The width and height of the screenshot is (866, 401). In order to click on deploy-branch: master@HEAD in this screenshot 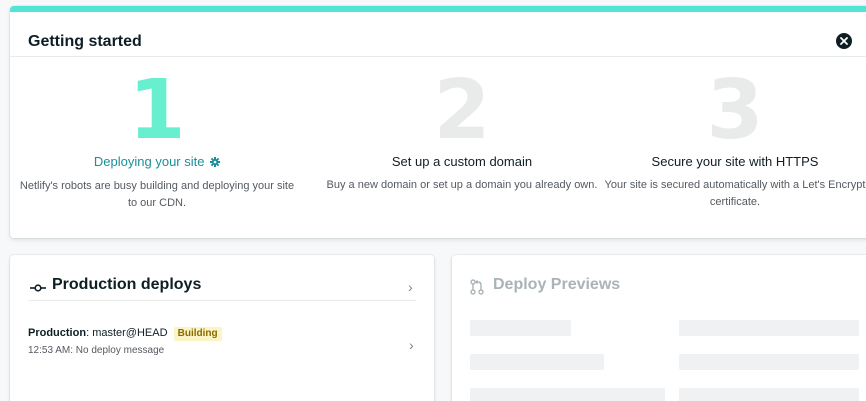, I will do `click(130, 333)`.